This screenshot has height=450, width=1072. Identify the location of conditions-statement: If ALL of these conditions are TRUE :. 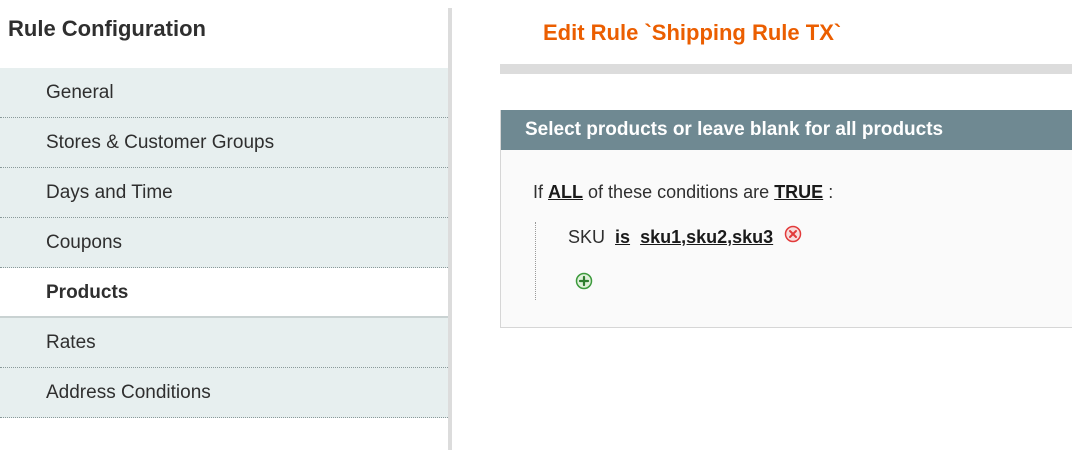
(683, 192).